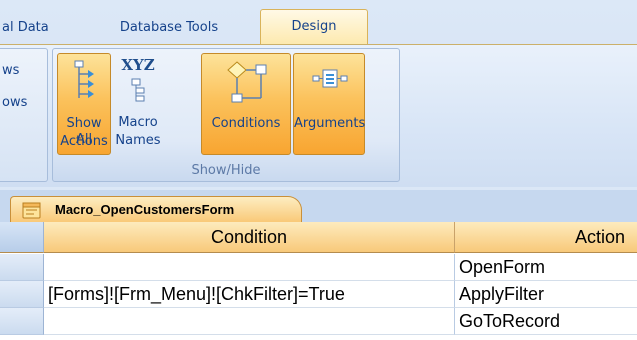  What do you see at coordinates (24, 115) in the screenshot?
I see `ribbon-group-partial: ws ows` at bounding box center [24, 115].